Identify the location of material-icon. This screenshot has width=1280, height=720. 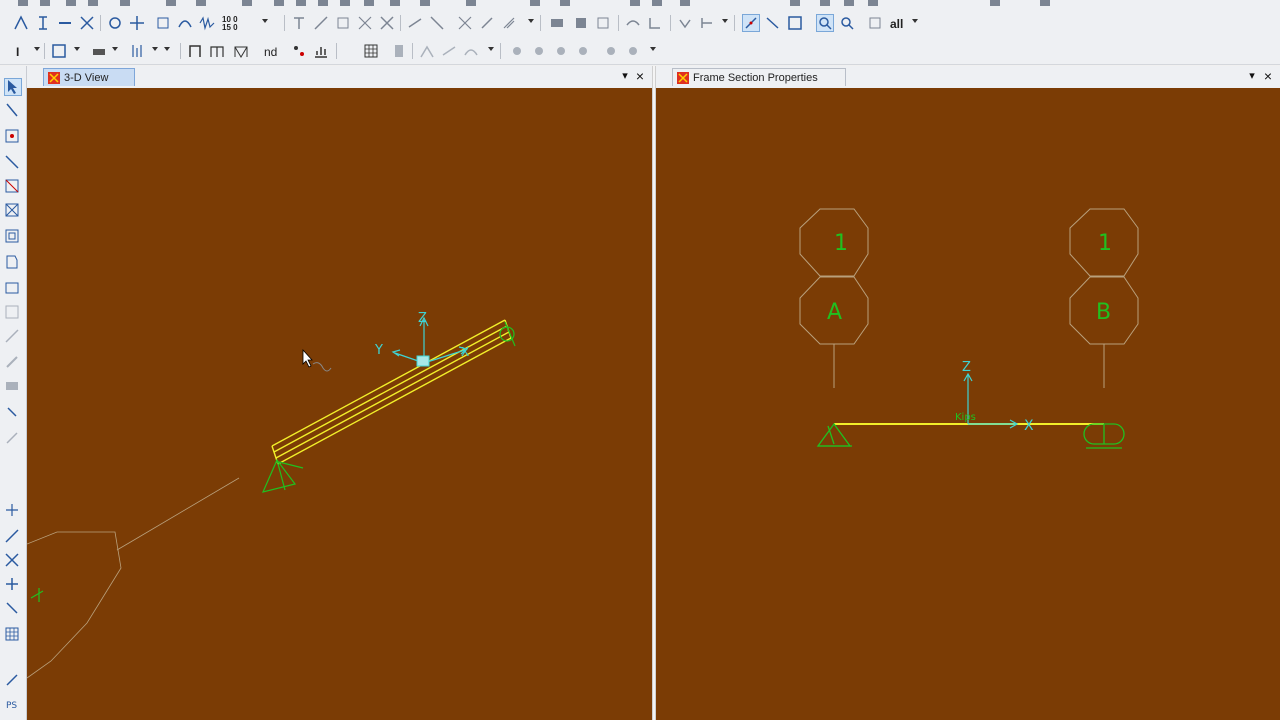
(99, 51).